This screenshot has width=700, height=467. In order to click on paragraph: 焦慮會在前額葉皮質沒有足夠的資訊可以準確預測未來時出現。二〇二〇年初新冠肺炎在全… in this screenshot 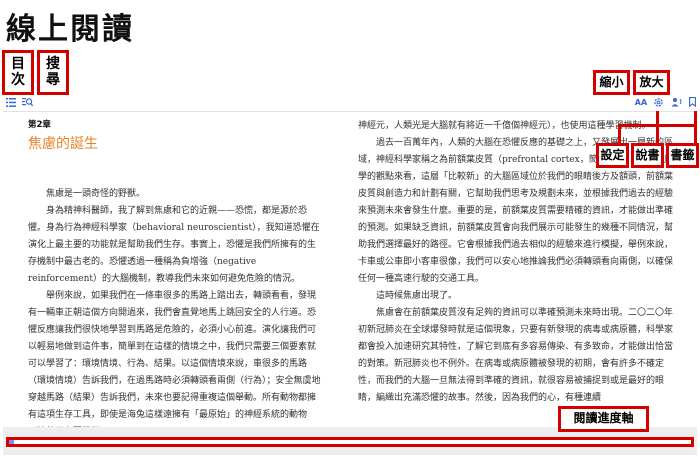, I will do `click(516, 355)`.